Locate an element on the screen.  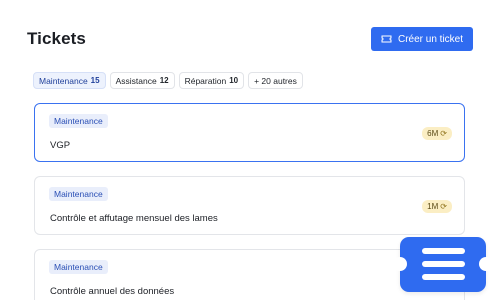
filter-chip-reparation: Réparation 10 is located at coordinates (211, 80).